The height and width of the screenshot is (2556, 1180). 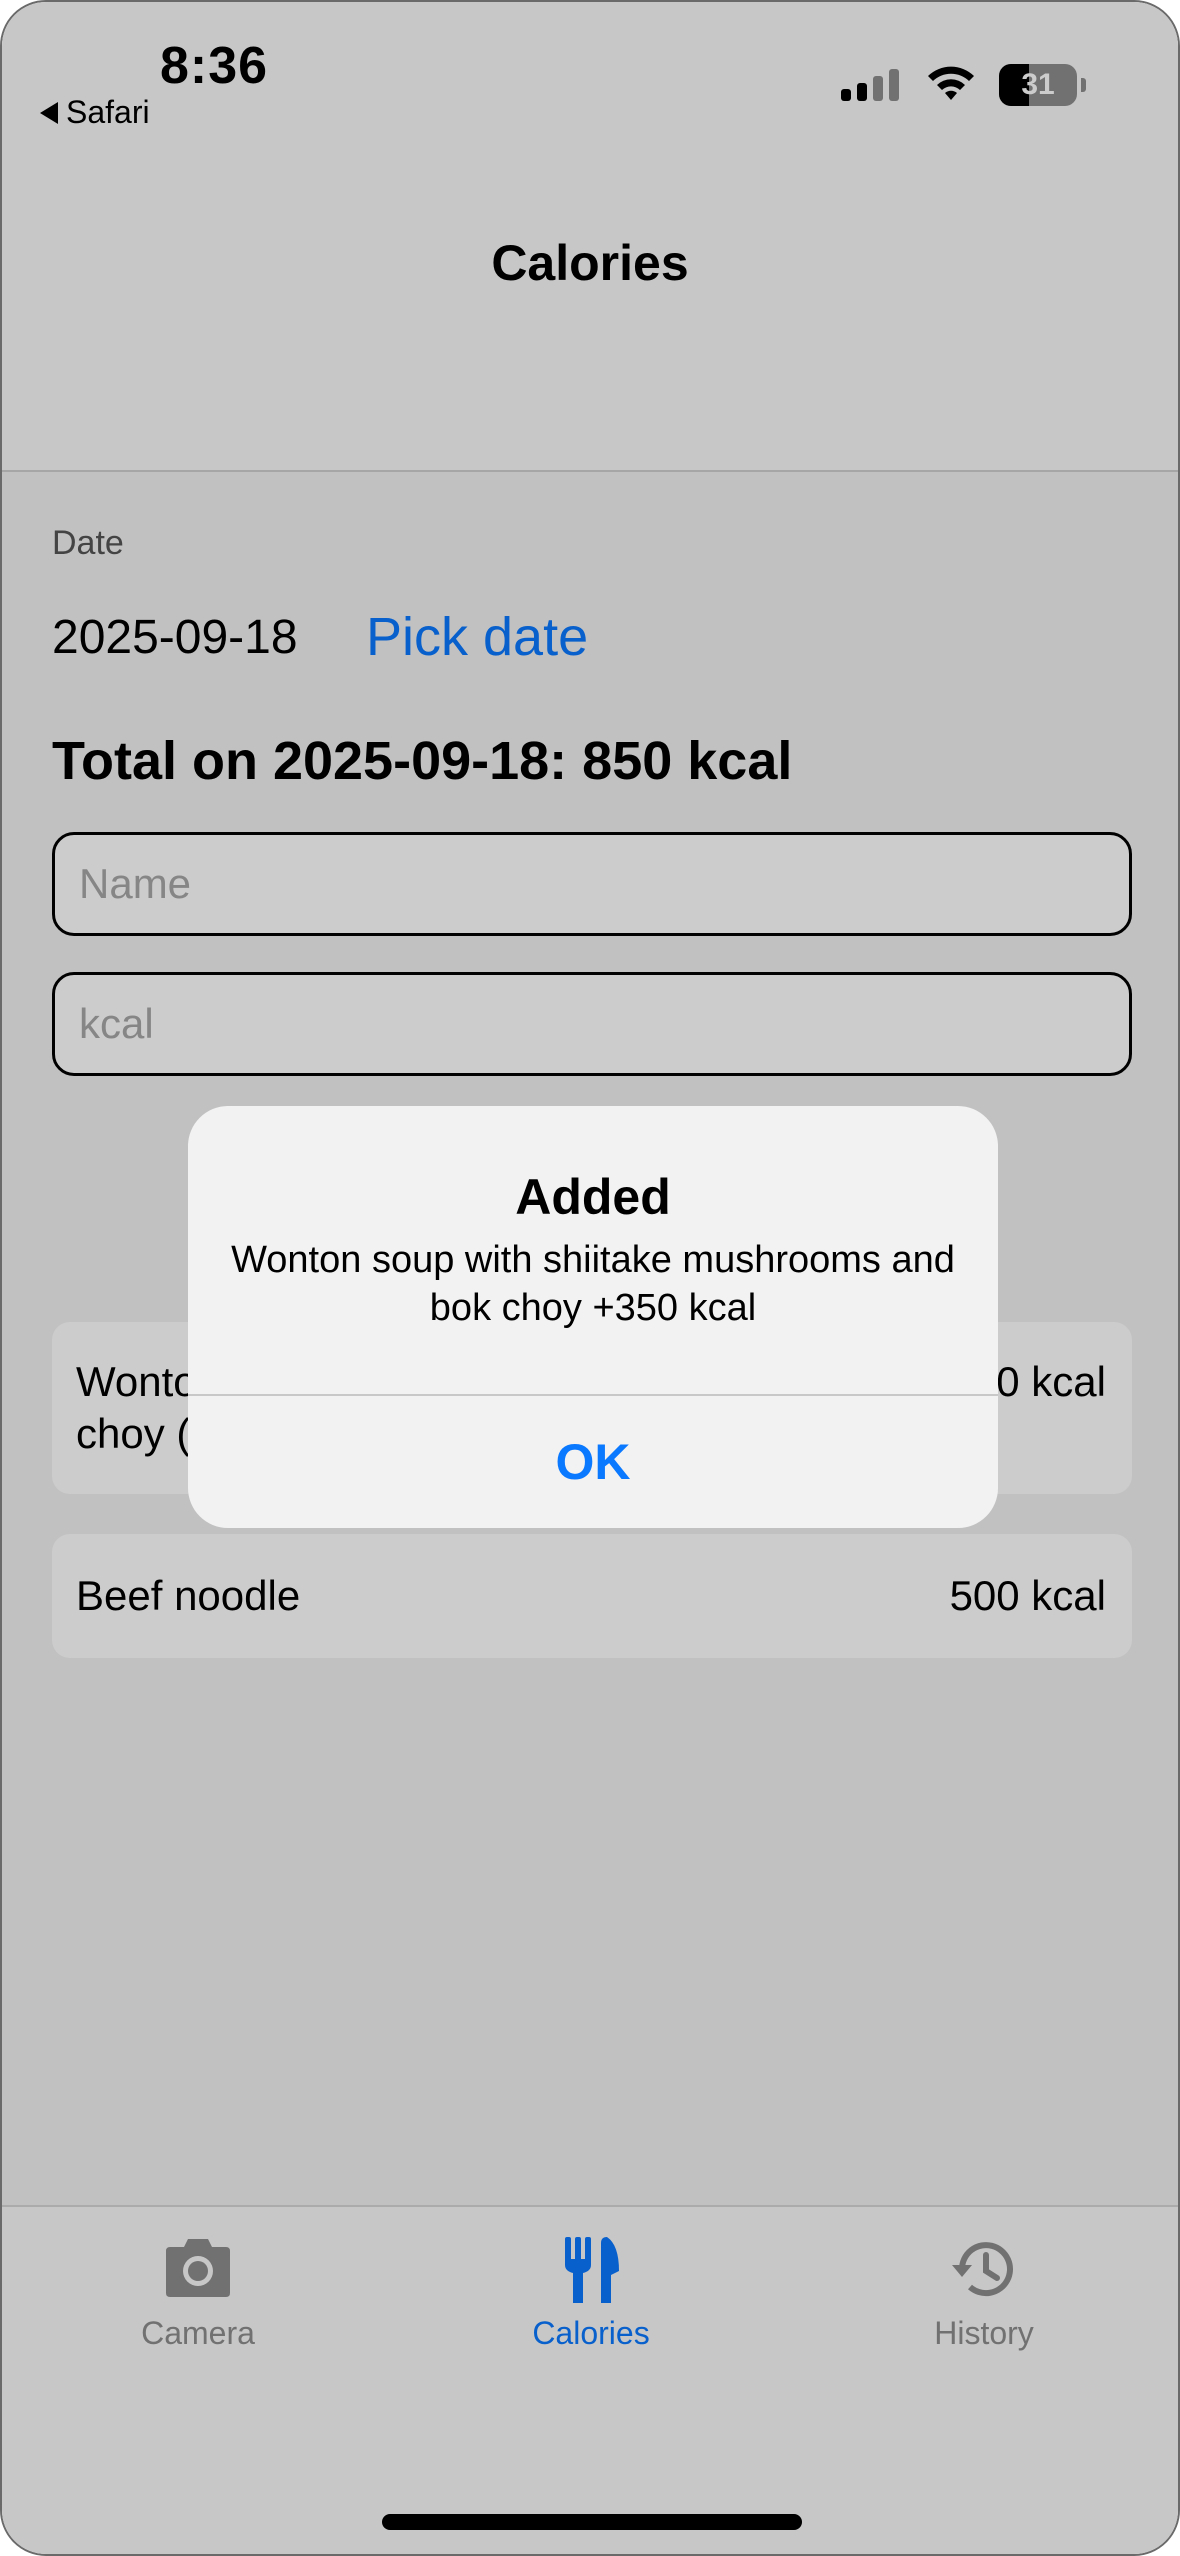 I want to click on ok-button: OK, so click(x=593, y=1462).